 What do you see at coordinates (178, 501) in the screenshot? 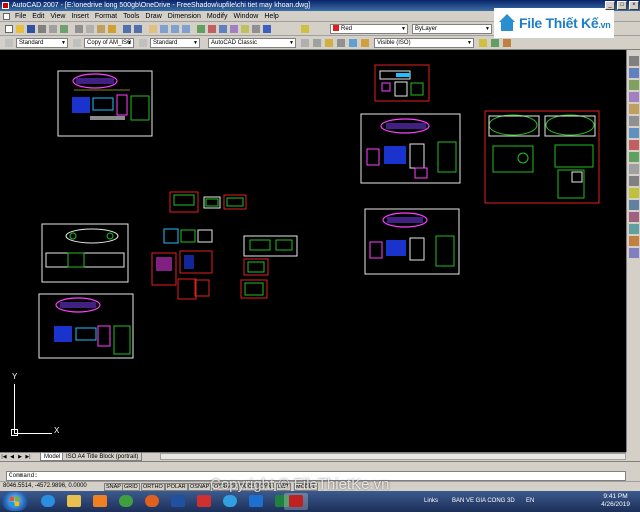
I see `taskbar-word-icon` at bounding box center [178, 501].